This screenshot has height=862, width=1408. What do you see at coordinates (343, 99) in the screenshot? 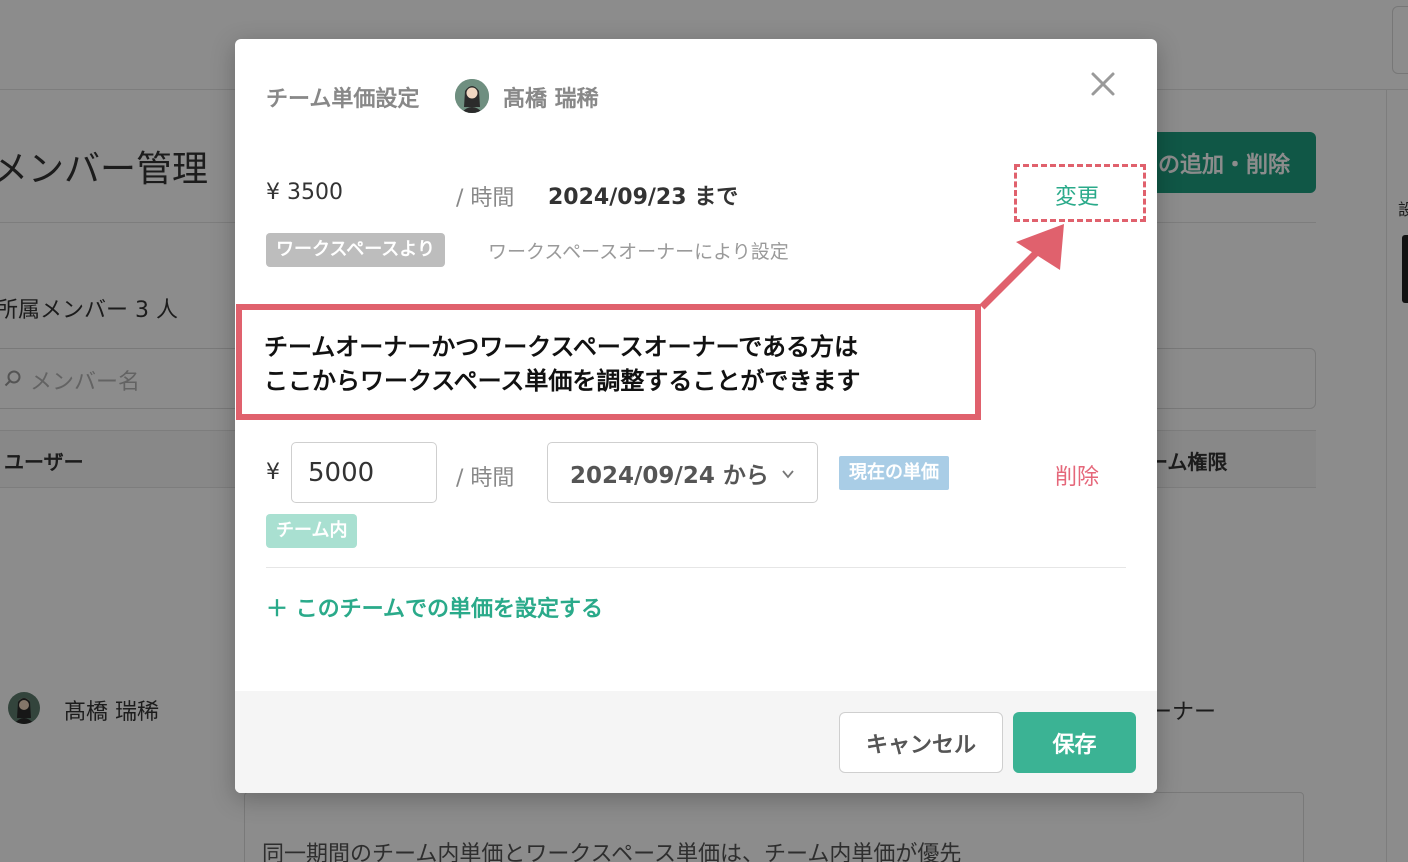
I see `modal-title: チーム単価設定` at bounding box center [343, 99].